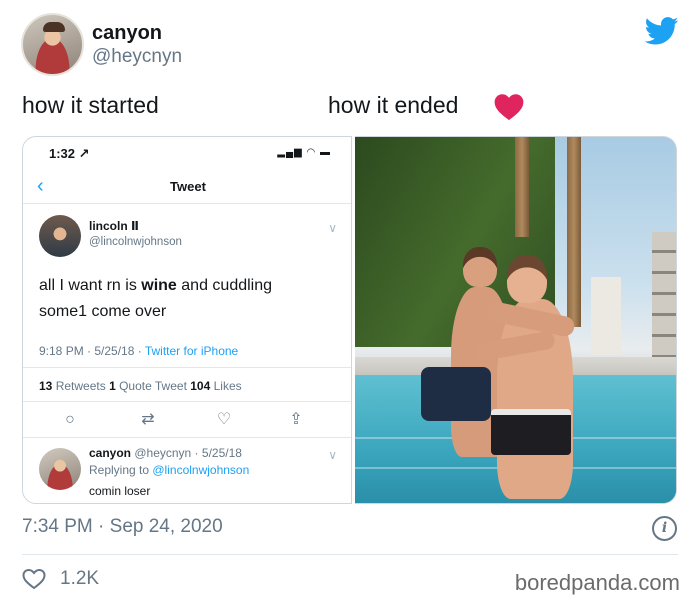 The height and width of the screenshot is (606, 700). I want to click on photo-wall, so click(664, 296).